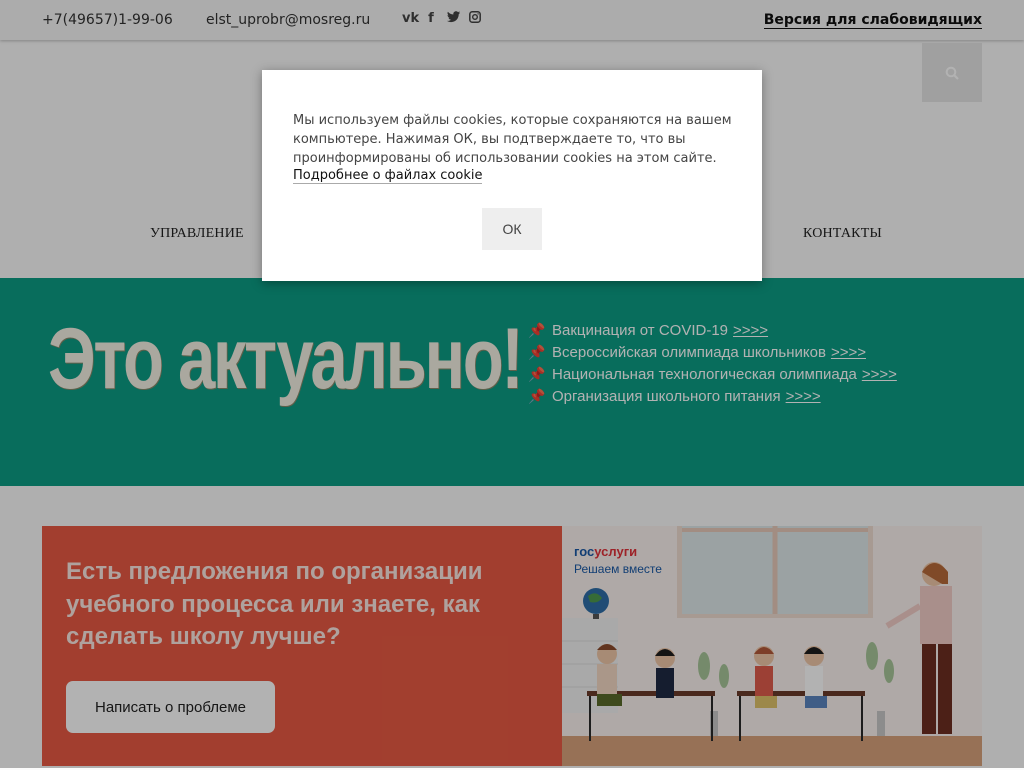  What do you see at coordinates (388, 176) in the screenshot?
I see `cookie-more-link: Подробнее о файлах cookie` at bounding box center [388, 176].